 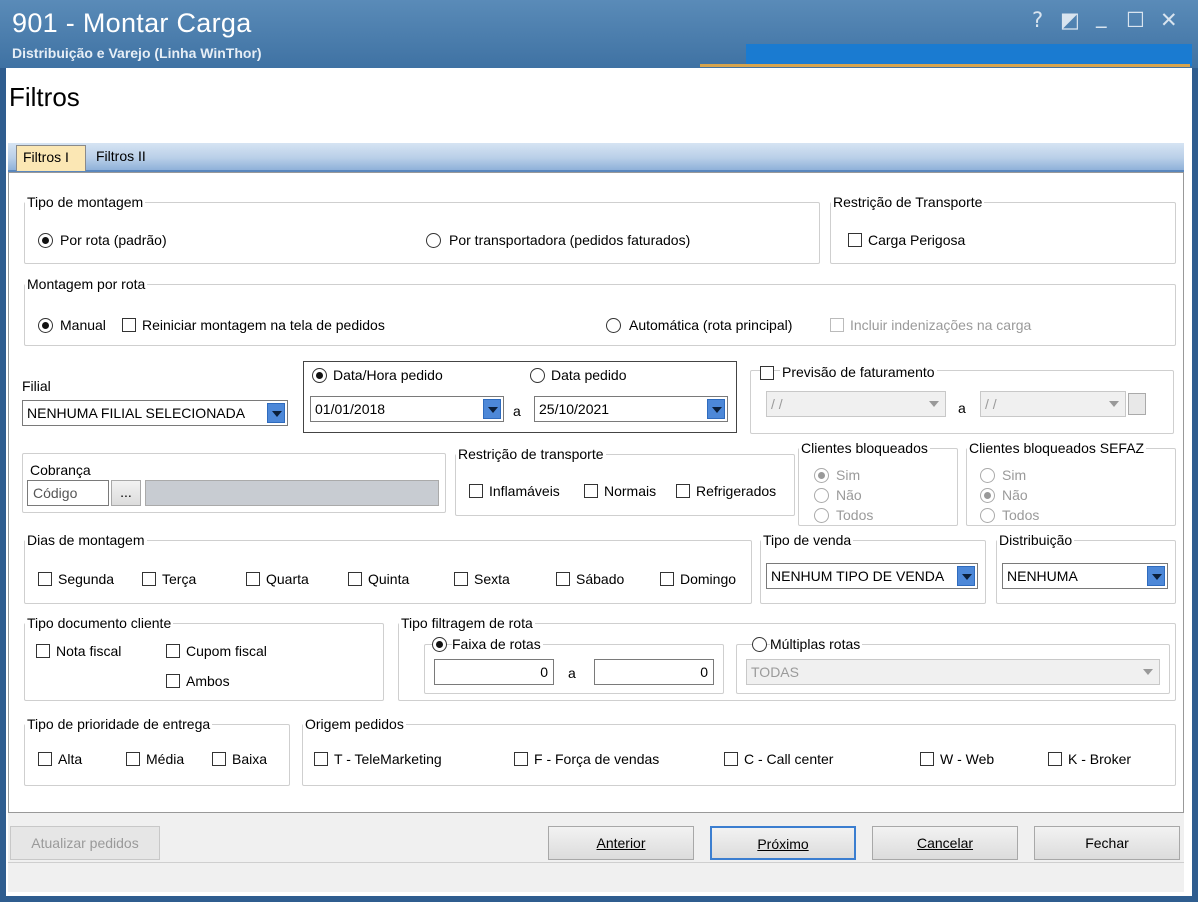 I want to click on data-inicio-field: 01/01/2018, so click(x=407, y=409).